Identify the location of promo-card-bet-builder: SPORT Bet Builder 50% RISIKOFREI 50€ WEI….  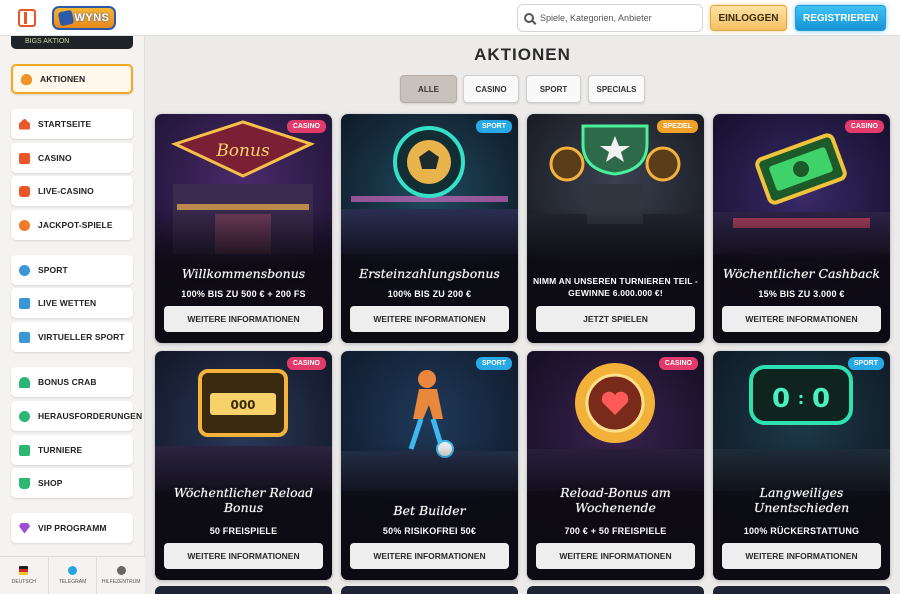
(429, 465).